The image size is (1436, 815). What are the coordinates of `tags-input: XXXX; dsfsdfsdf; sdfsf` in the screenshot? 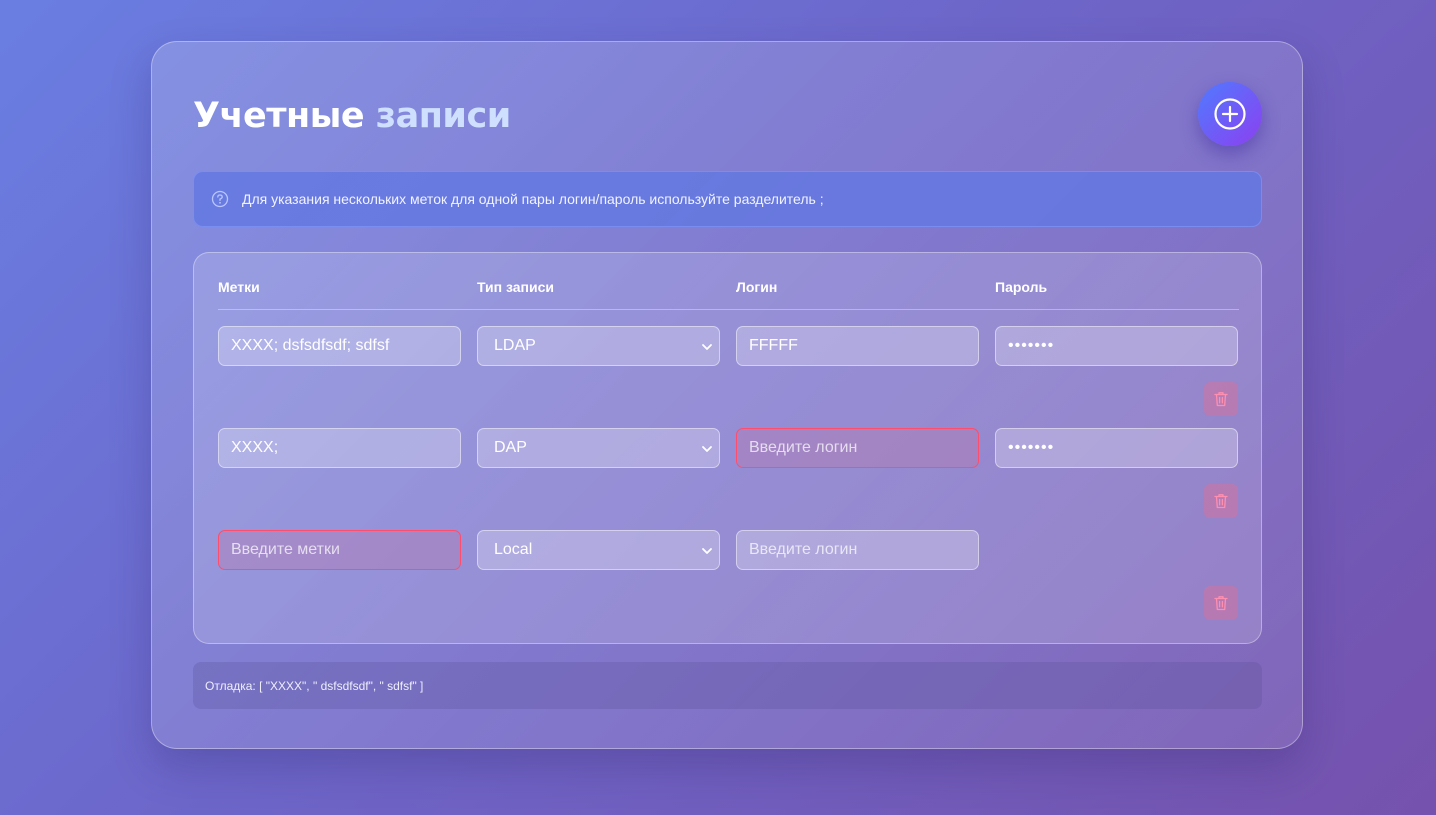 It's located at (339, 346).